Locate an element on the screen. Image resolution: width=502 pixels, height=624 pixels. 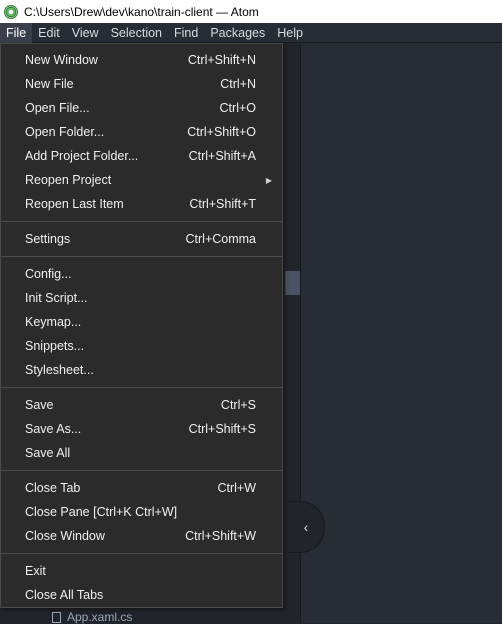
menu-item-label: Exit is located at coordinates (35, 571).